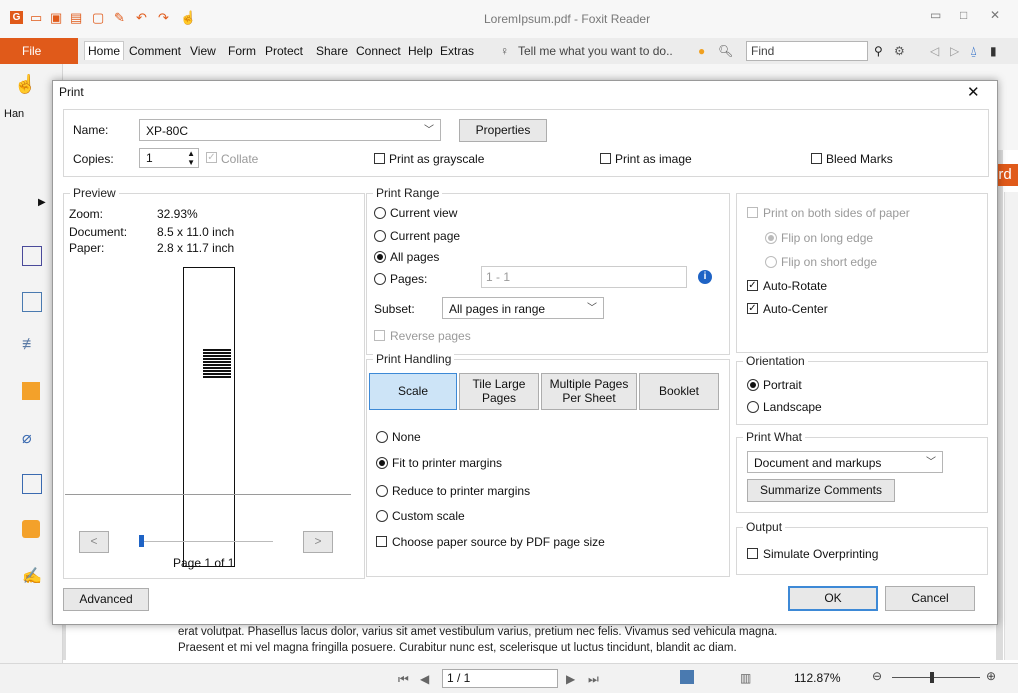 The width and height of the screenshot is (1018, 693). I want to click on tell-me-box: Tell me what you want to do.., so click(595, 51).